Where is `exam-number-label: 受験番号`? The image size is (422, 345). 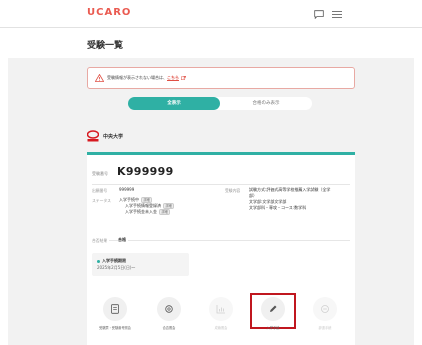
exam-number-label: 受験番号 is located at coordinates (100, 173).